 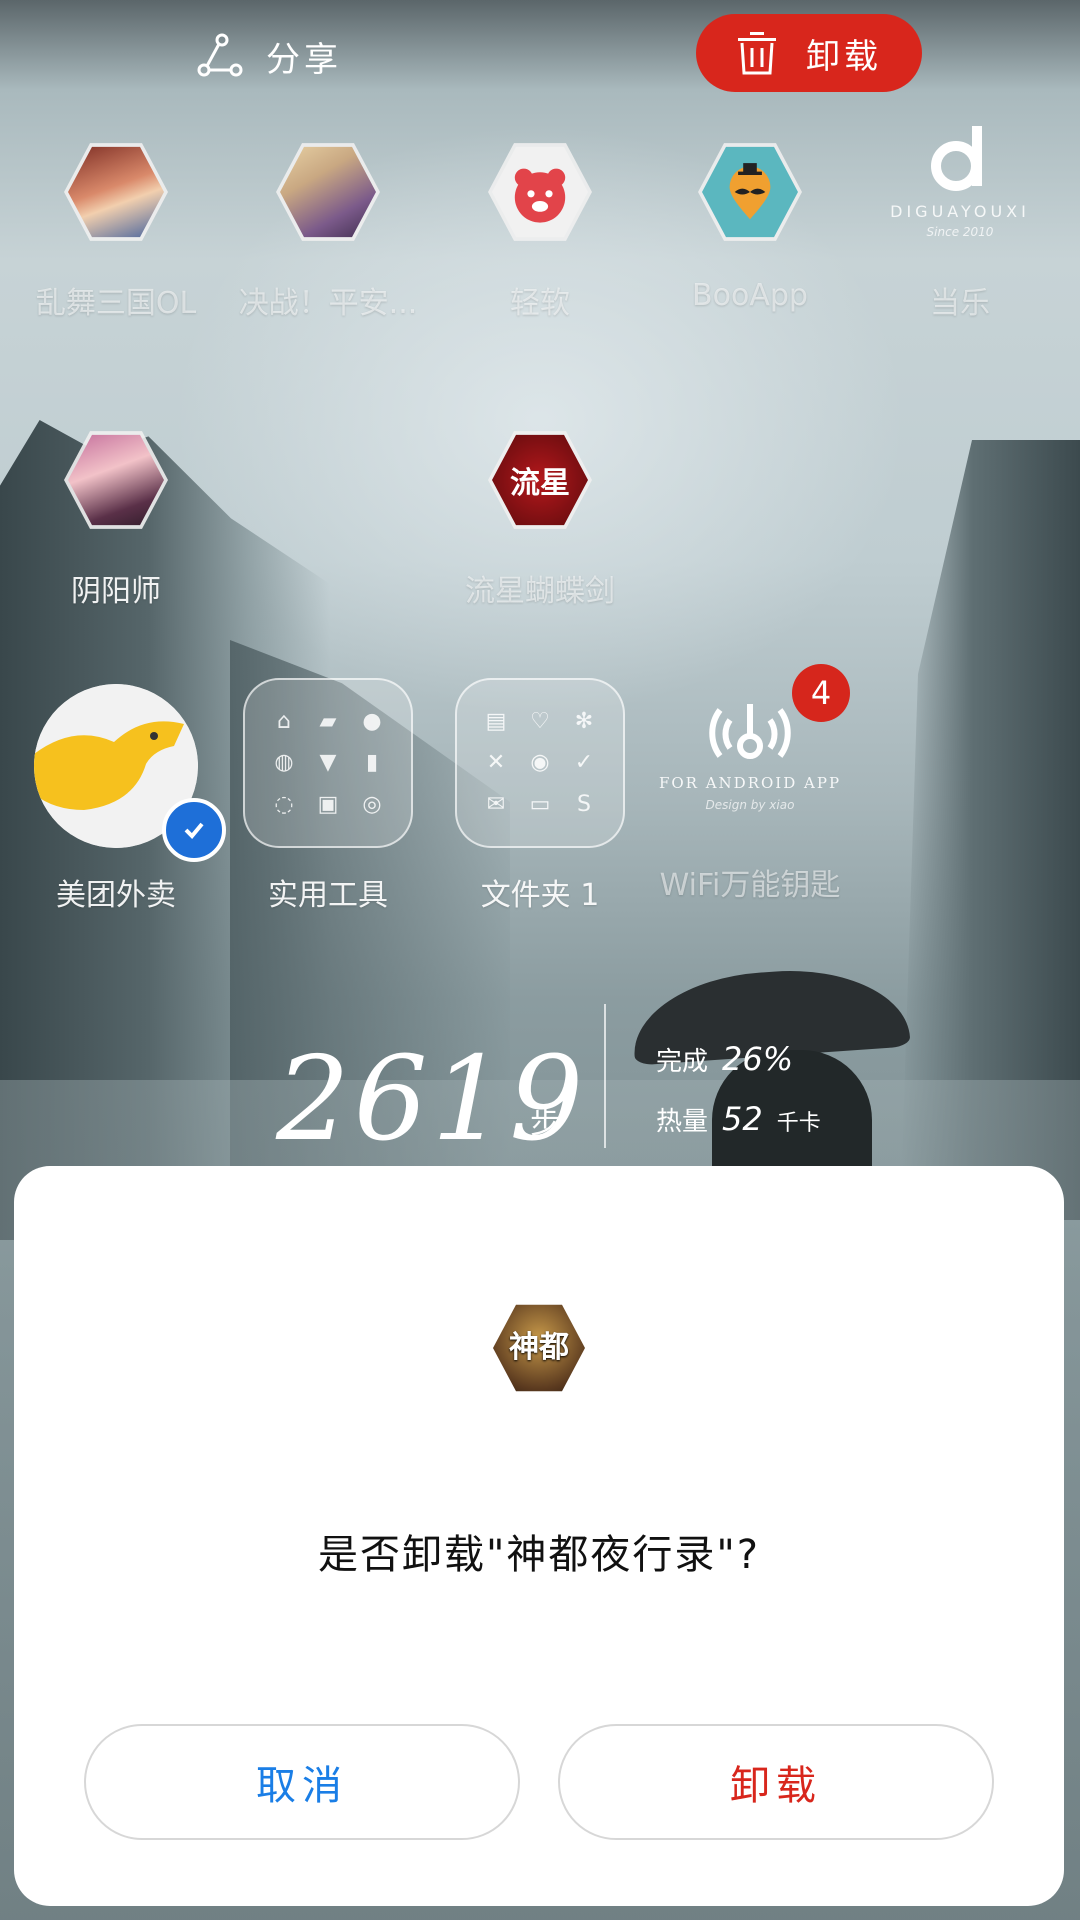 I want to click on dialog-message: 是否卸载"神都夜行录"?, so click(x=539, y=1555).